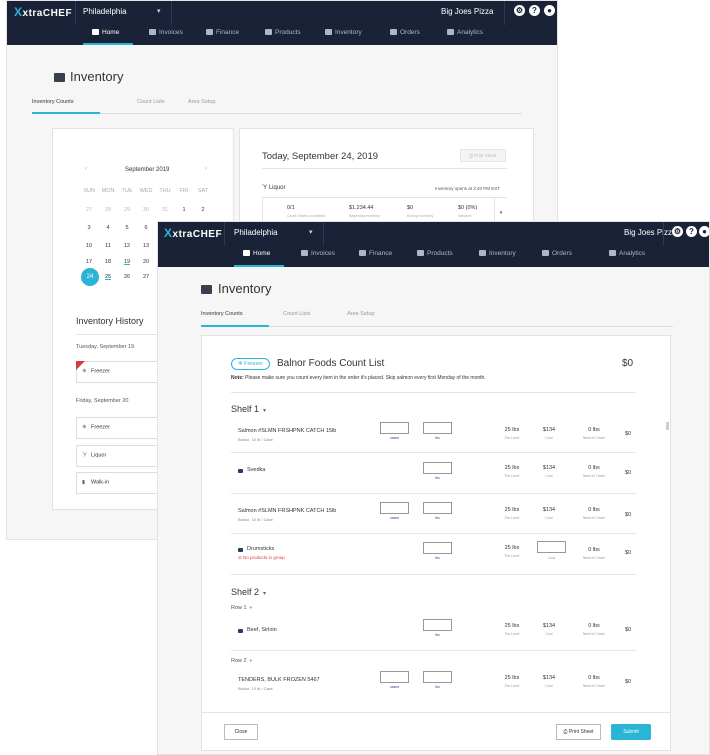  Describe the element at coordinates (241, 661) in the screenshot. I see `row-header: Row 2 ▾` at that location.